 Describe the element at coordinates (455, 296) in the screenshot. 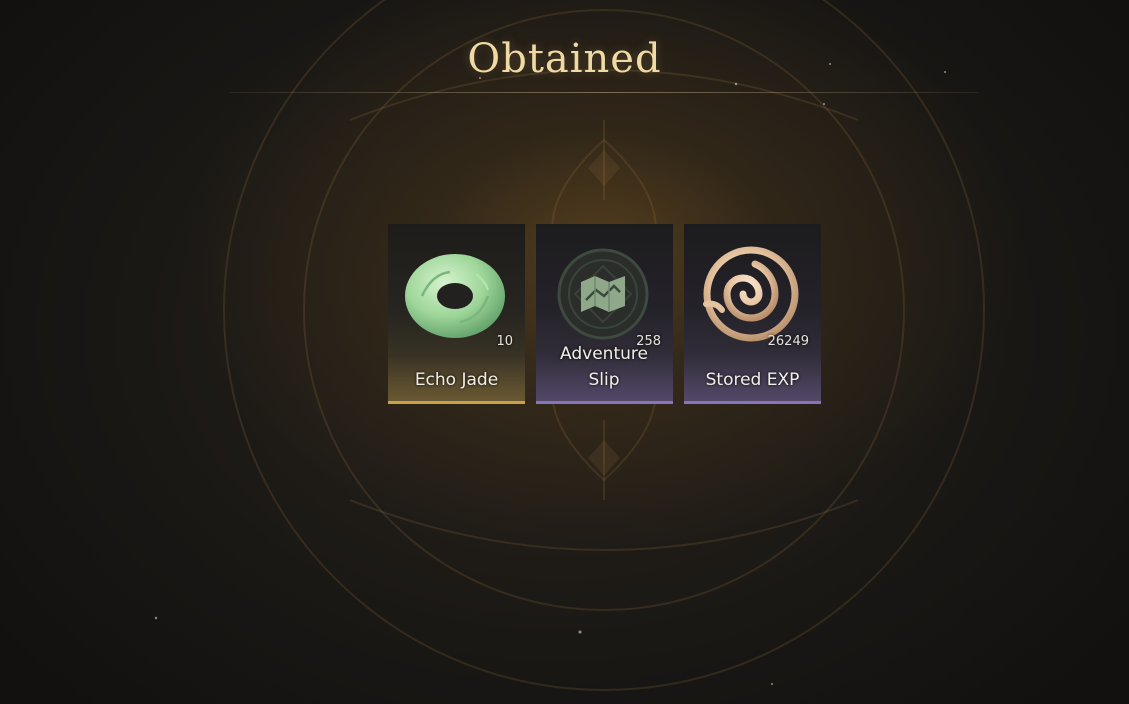

I see `jade-disc-icon` at that location.